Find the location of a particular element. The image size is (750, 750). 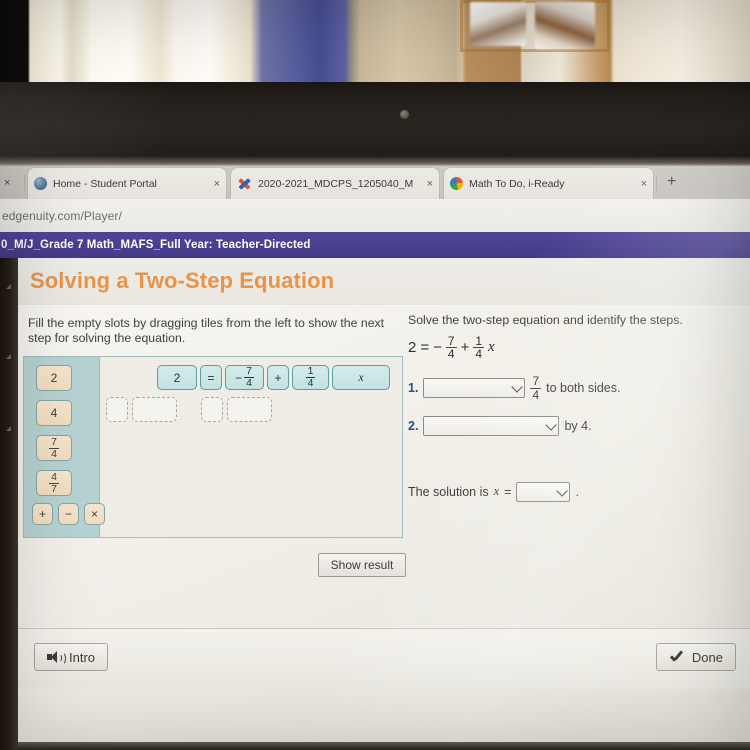

intro-button: Intro is located at coordinates (71, 657).